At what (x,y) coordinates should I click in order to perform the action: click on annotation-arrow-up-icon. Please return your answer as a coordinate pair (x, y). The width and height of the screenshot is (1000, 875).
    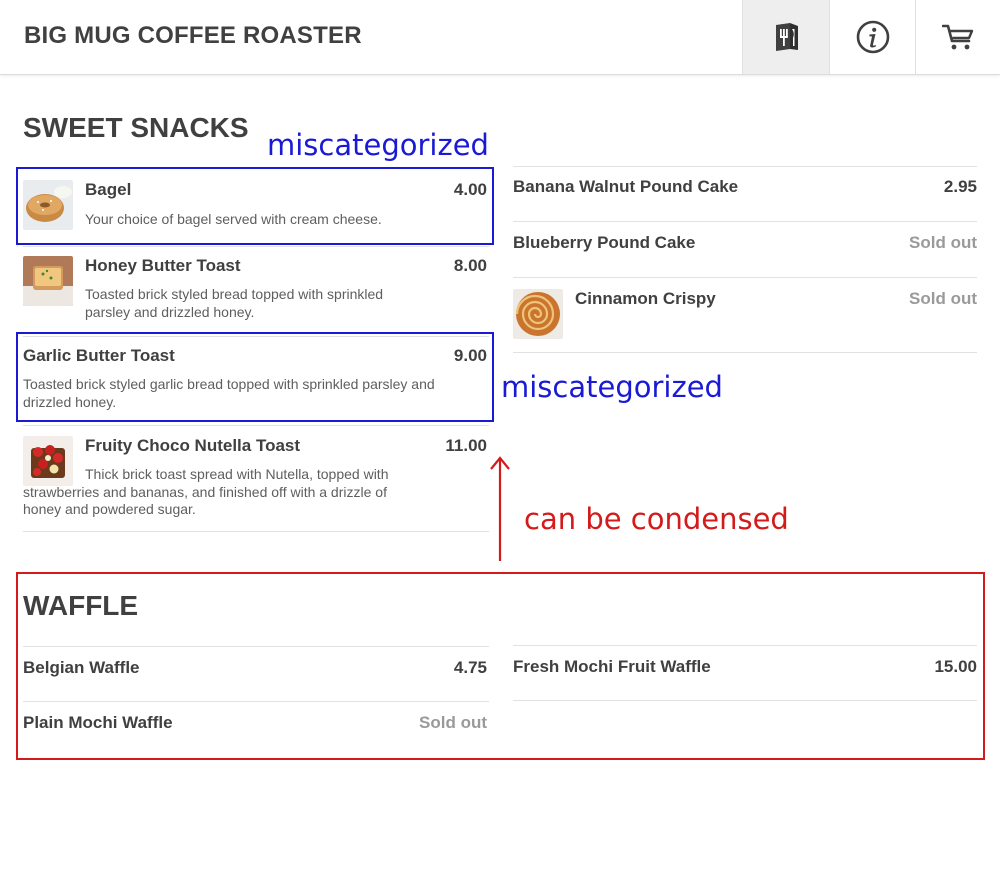
    Looking at the image, I should click on (500, 508).